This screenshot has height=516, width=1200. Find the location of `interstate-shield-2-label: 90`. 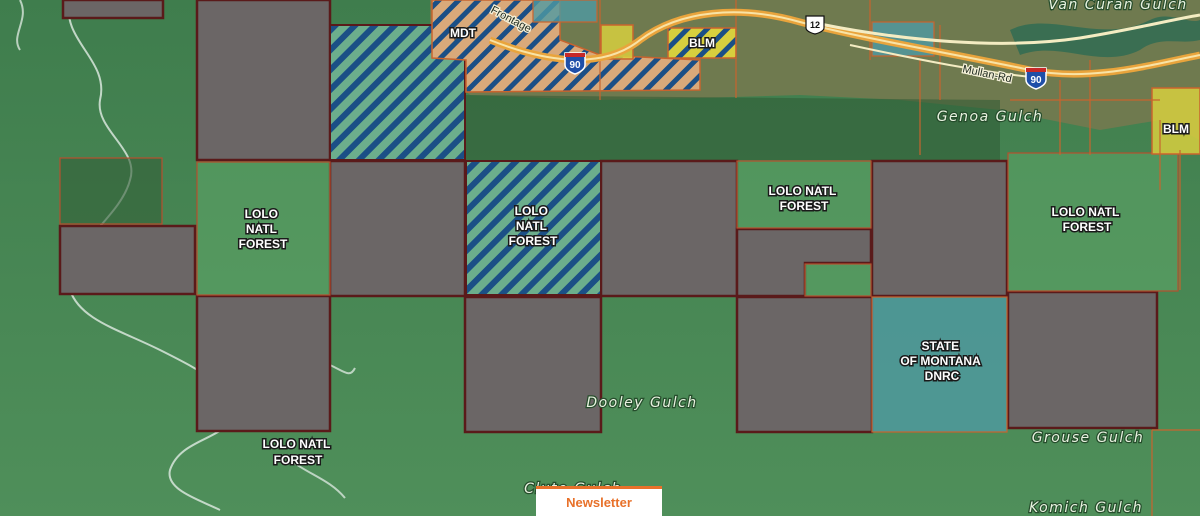

interstate-shield-2-label: 90 is located at coordinates (1036, 80).